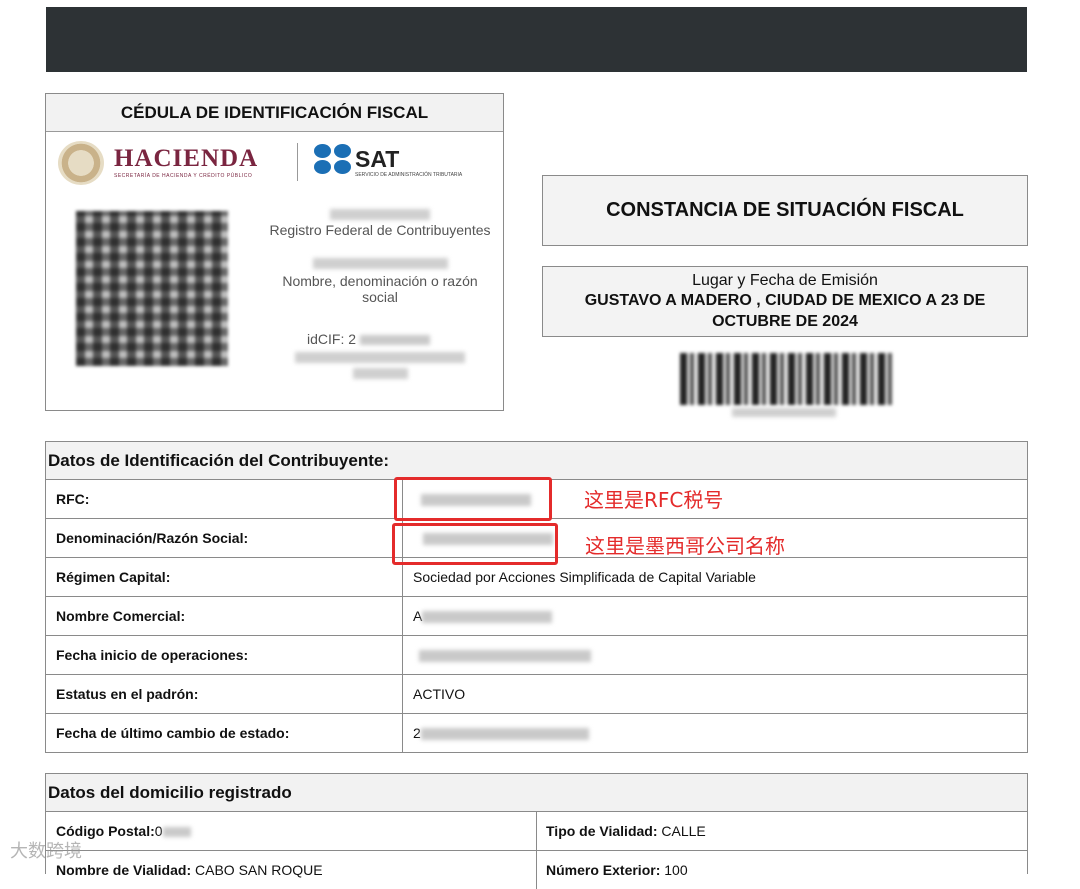 This screenshot has width=1080, height=889. I want to click on table-row: Fecha de último cambio de estado: 2, so click(536, 733).